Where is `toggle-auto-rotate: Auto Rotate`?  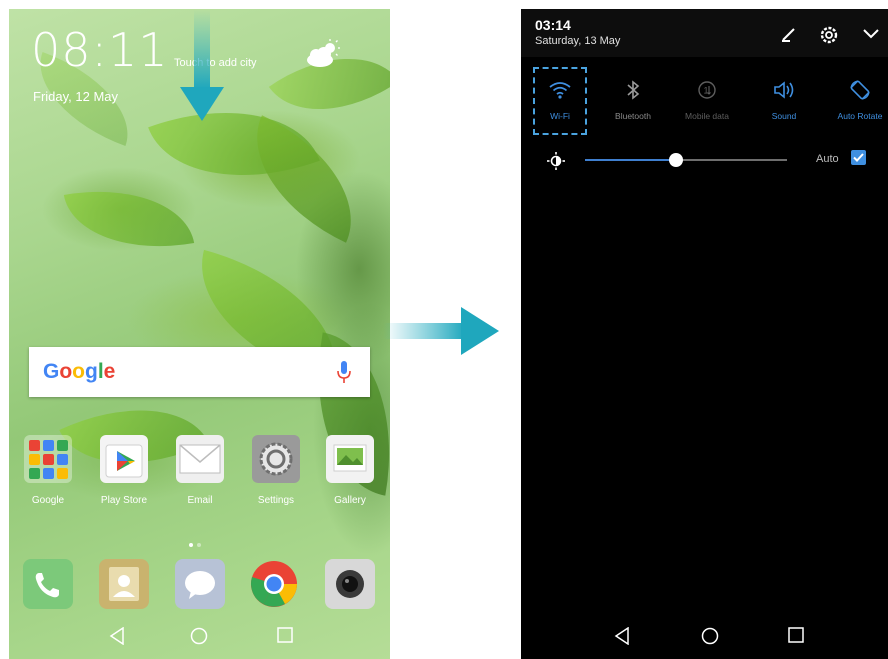 toggle-auto-rotate: Auto Rotate is located at coordinates (856, 100).